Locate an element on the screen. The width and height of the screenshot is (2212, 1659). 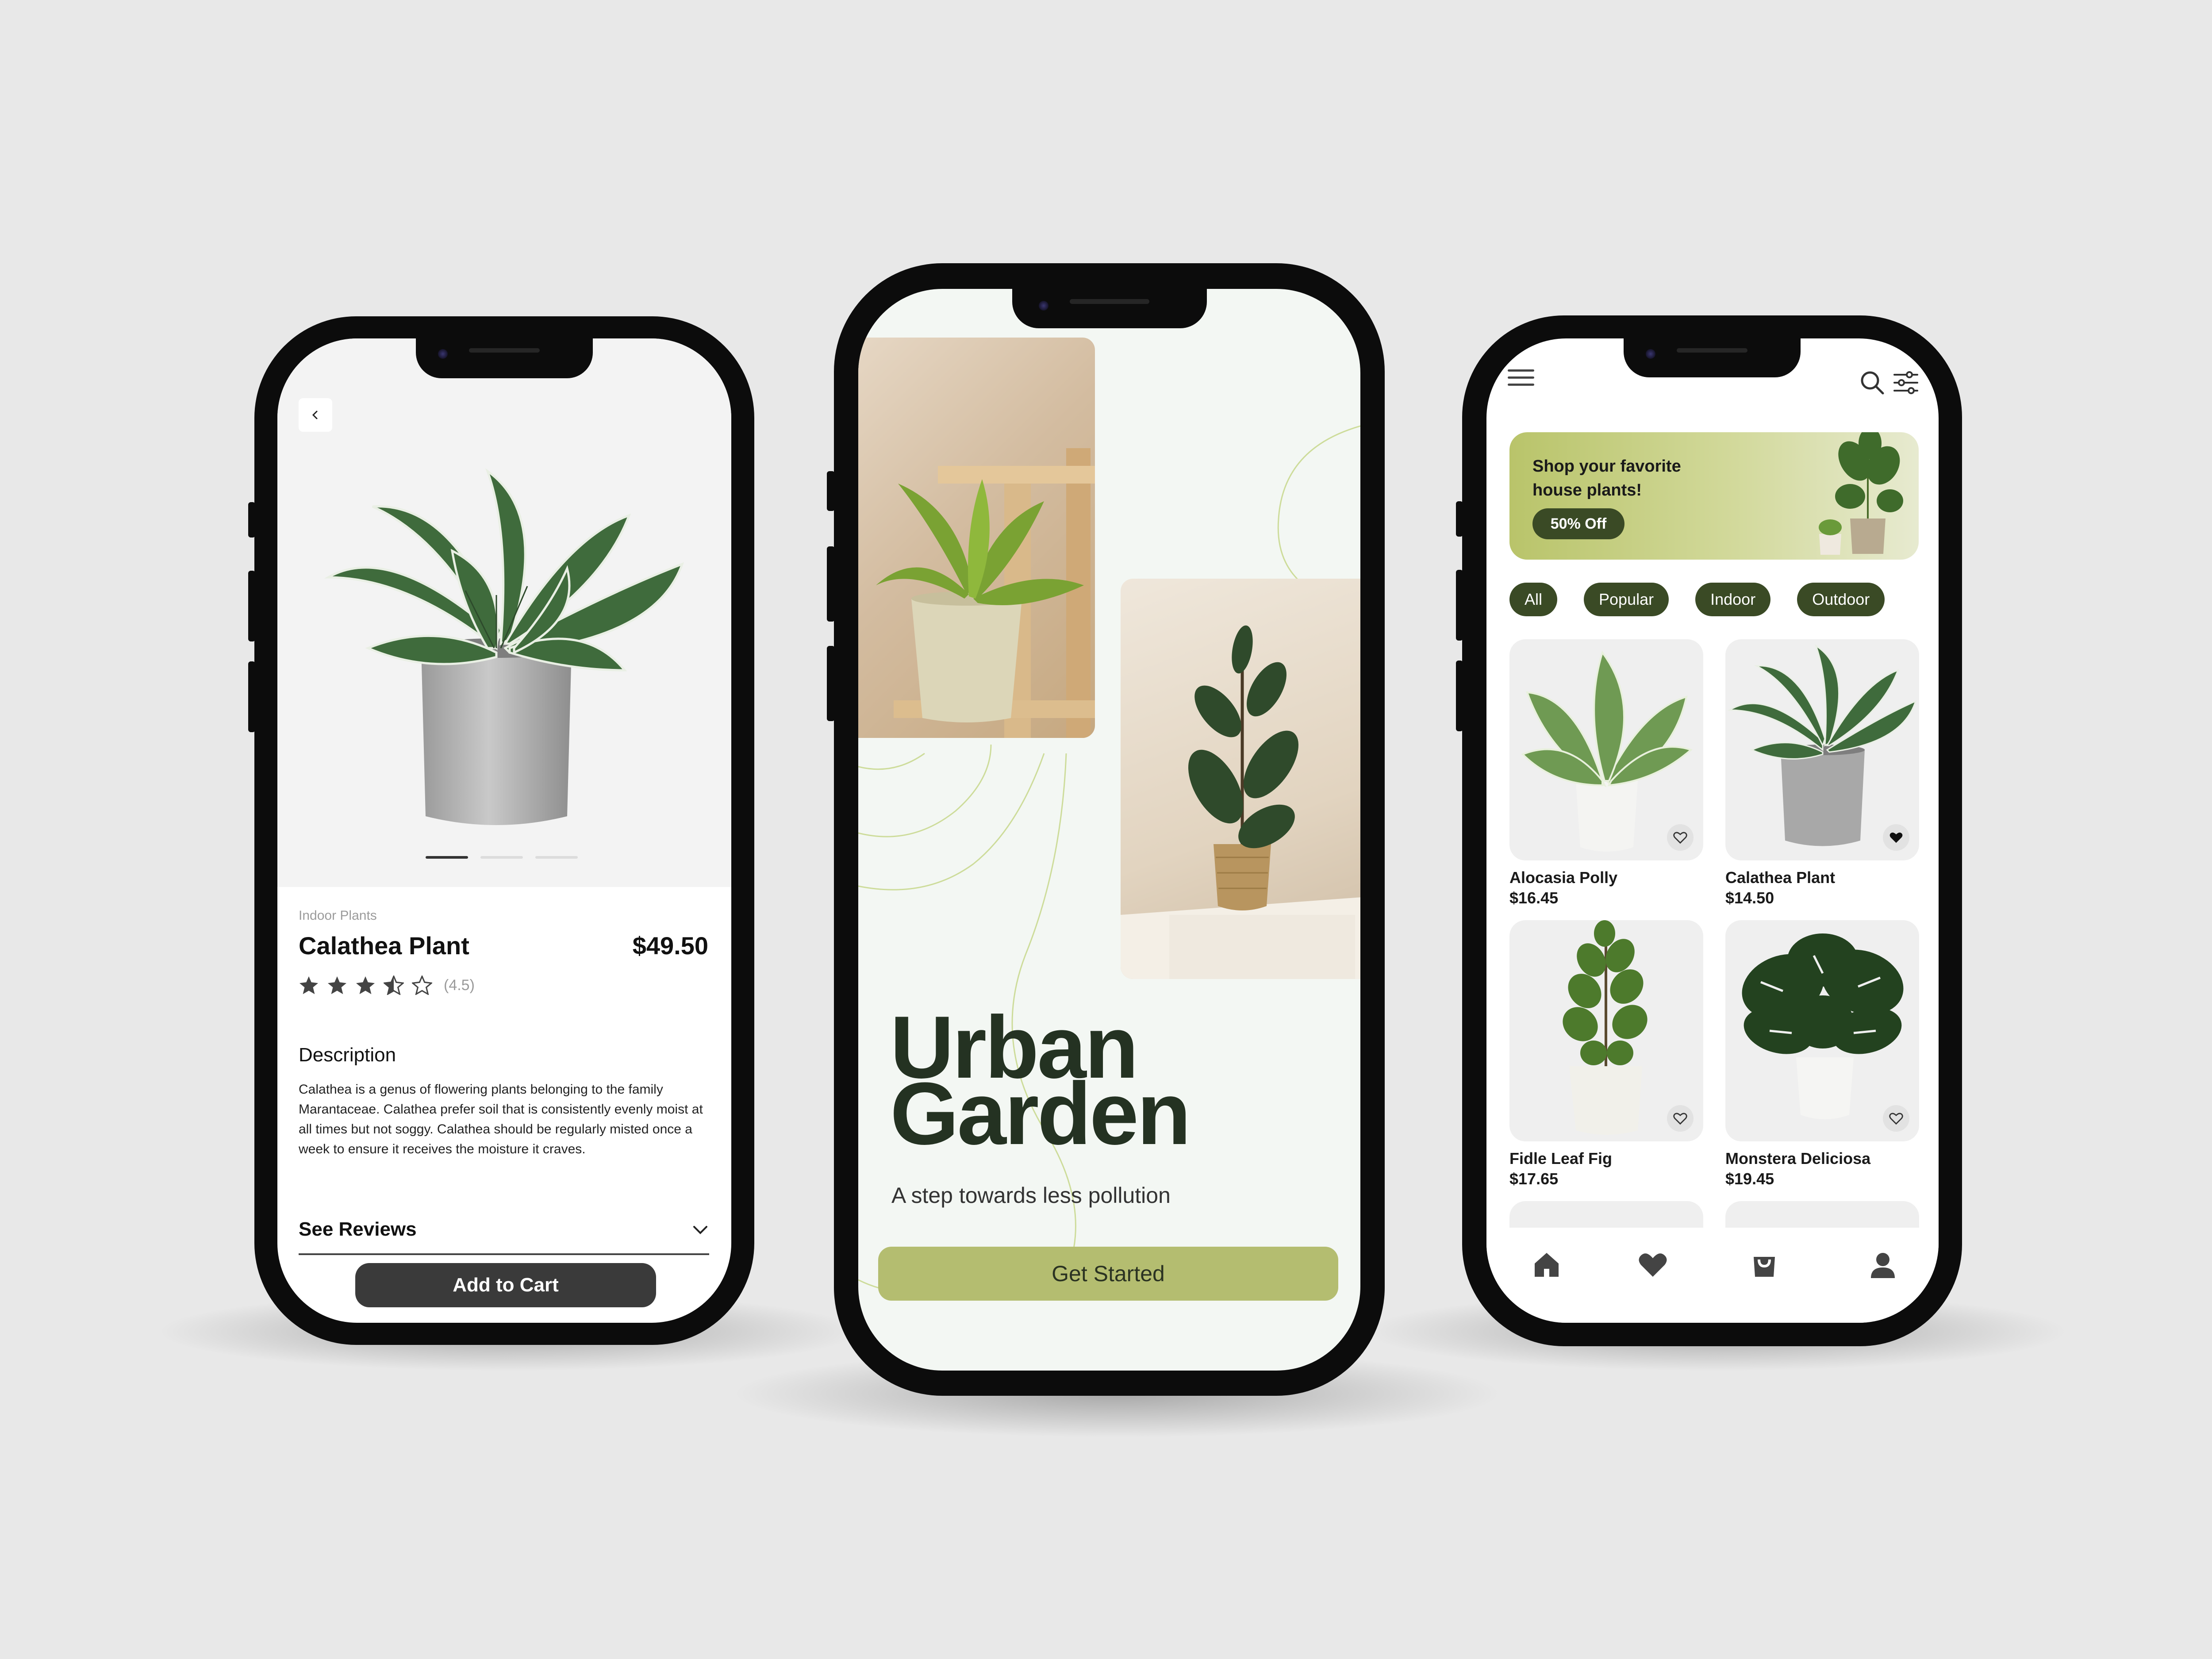
category-chips: All Popular Indoor Outdoor is located at coordinates (1697, 599).